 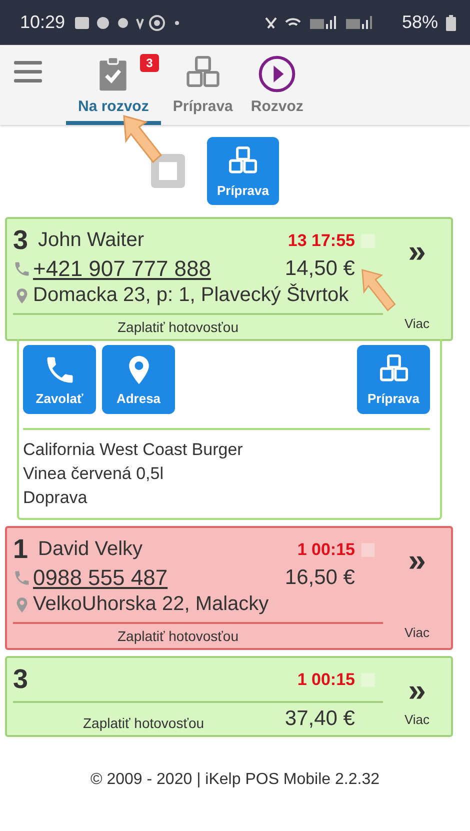 What do you see at coordinates (234, 780) in the screenshot?
I see `copyright-text: © 2009 - 2020 | iKelp POS Mobile 2.2.32` at bounding box center [234, 780].